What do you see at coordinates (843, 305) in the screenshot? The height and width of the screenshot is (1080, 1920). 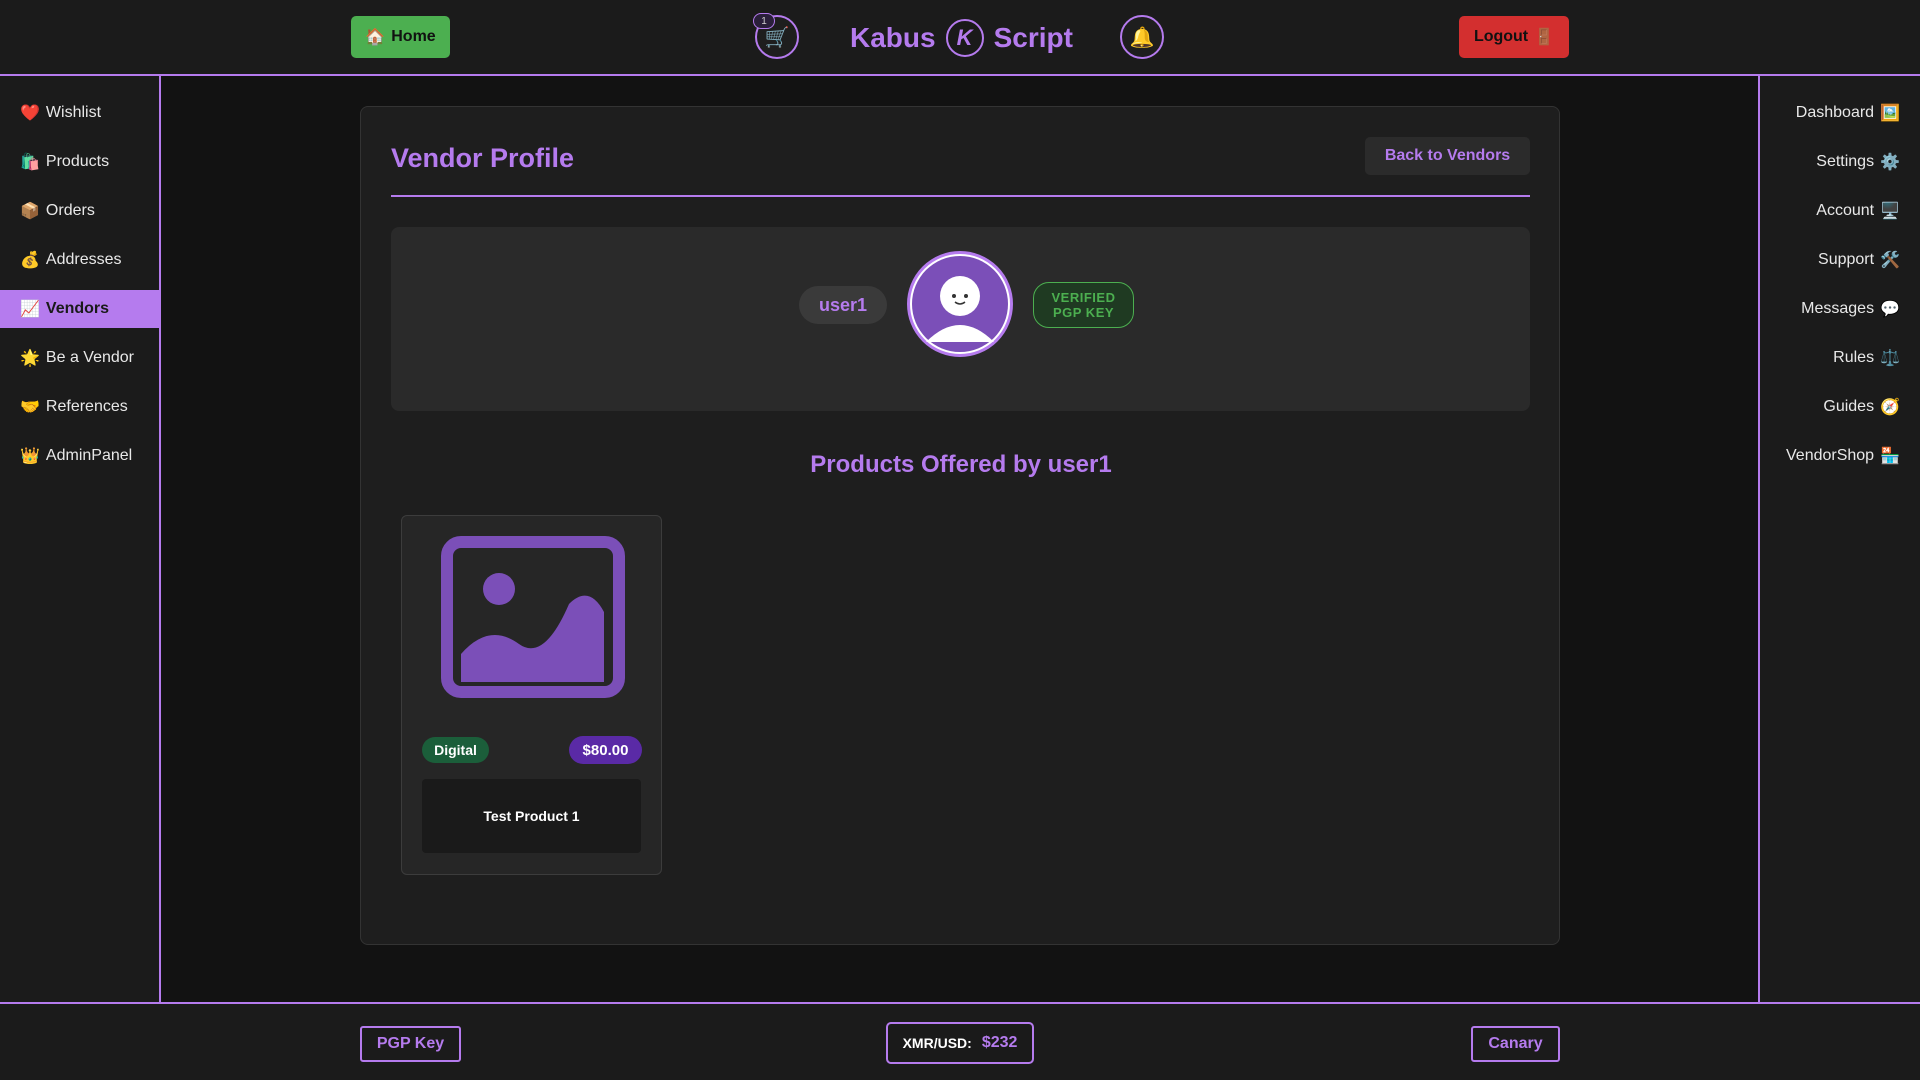 I see `vendor-username: user1` at bounding box center [843, 305].